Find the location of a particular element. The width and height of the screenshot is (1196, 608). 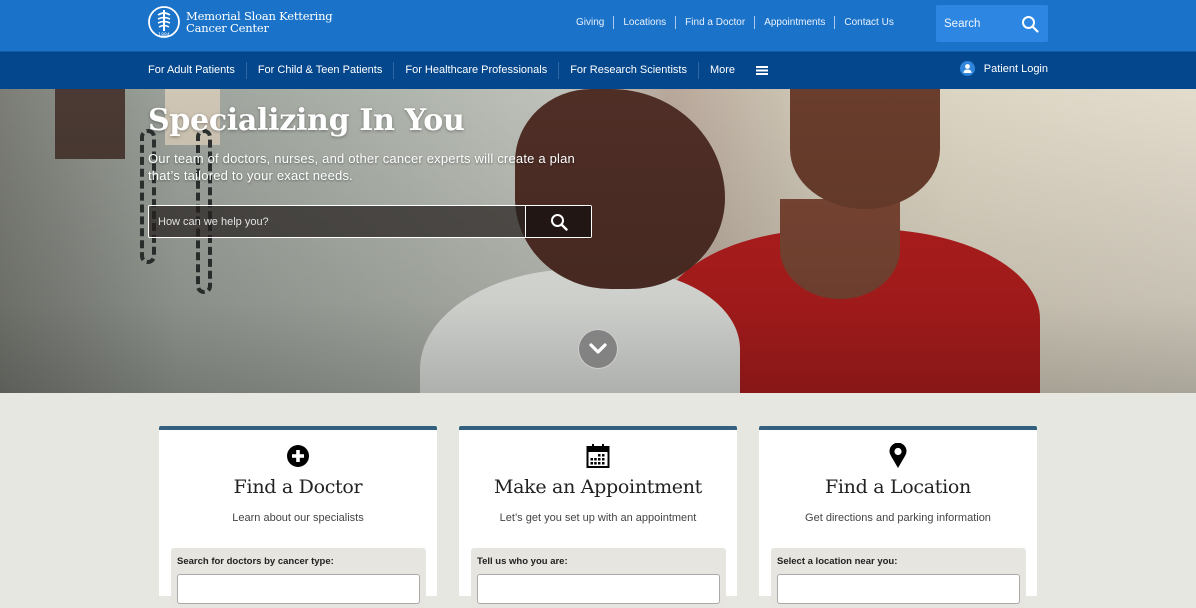

hero-search-box is located at coordinates (370, 221).